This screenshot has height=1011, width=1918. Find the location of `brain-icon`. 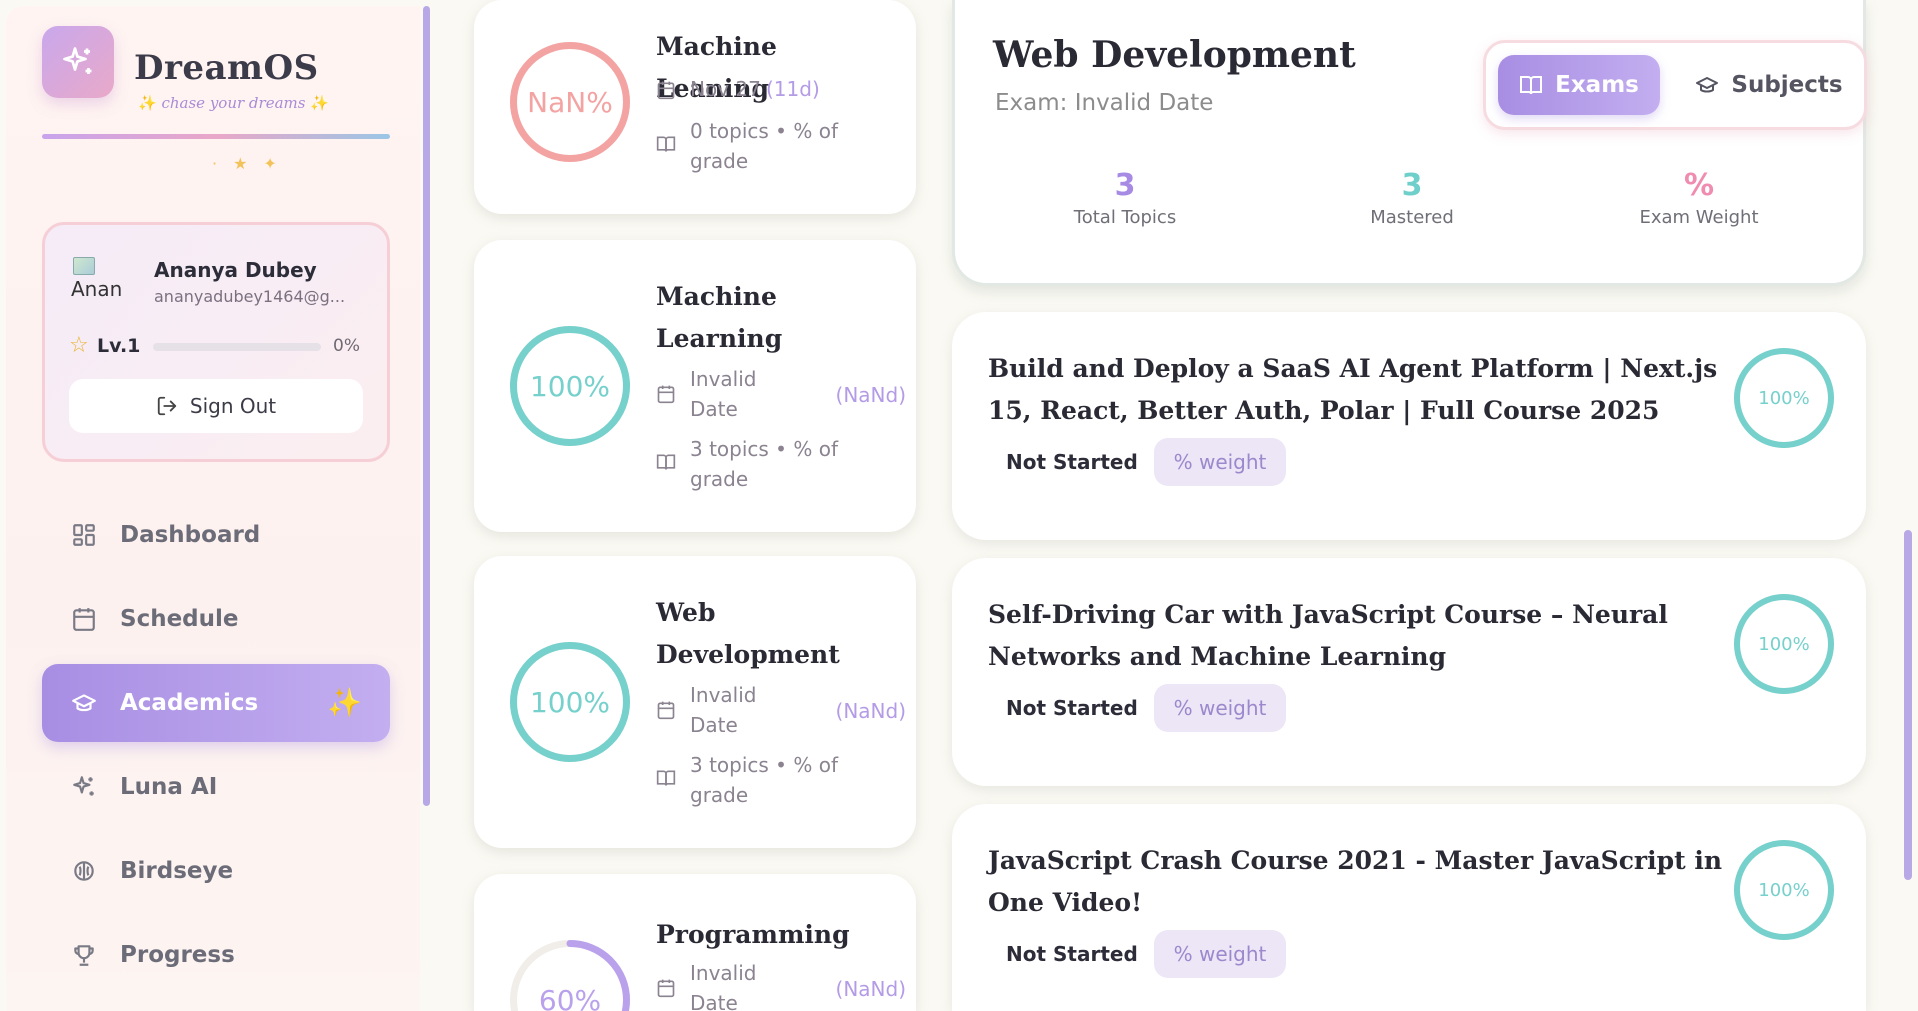

brain-icon is located at coordinates (84, 871).